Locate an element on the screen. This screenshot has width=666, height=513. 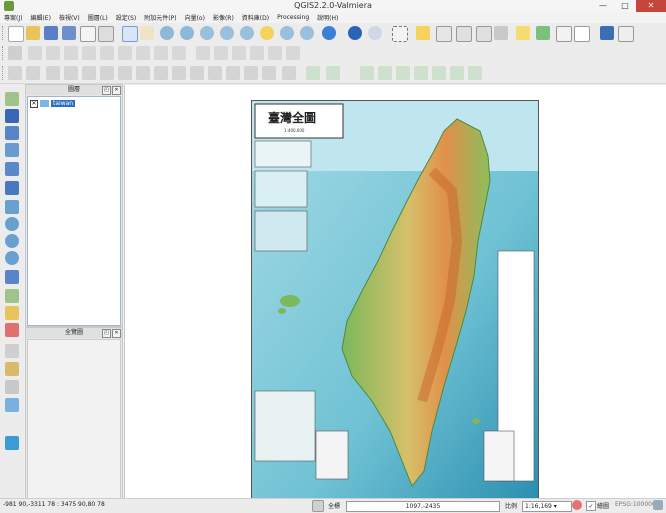
add-wcs-icon is located at coordinates (12, 224).